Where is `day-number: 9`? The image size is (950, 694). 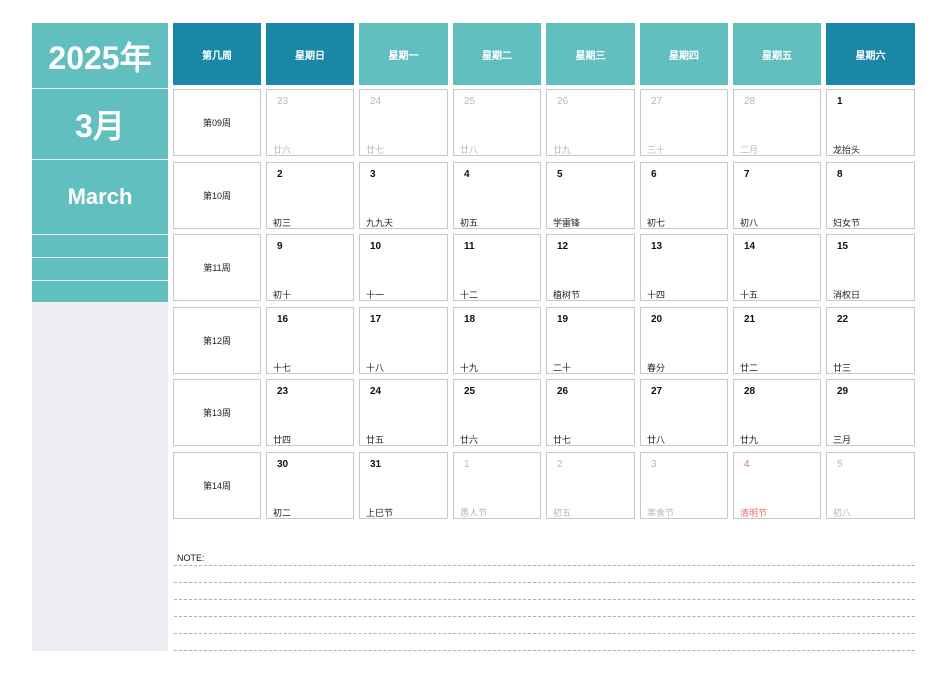 day-number: 9 is located at coordinates (280, 246).